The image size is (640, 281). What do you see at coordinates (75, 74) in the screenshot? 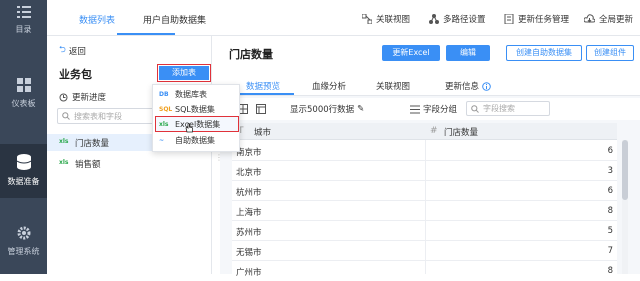
I see `package-title: 业务包` at bounding box center [75, 74].